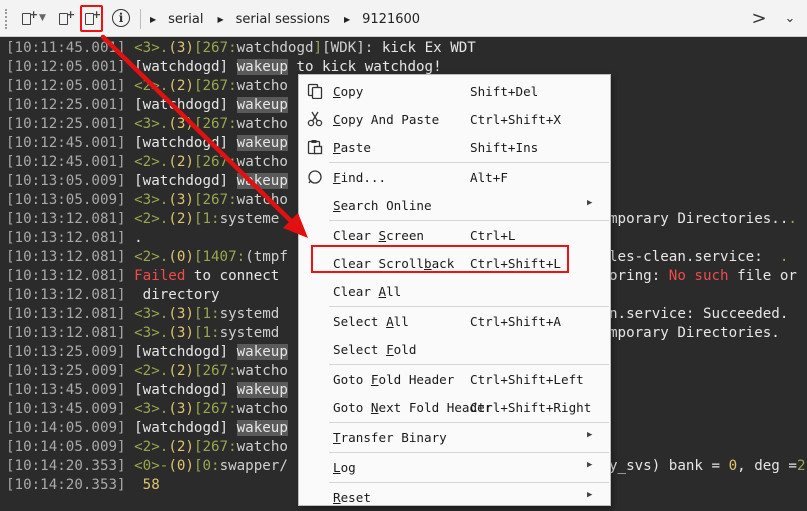  What do you see at coordinates (504, 147) in the screenshot?
I see `menu-item-shortcut: Shift+Ins` at bounding box center [504, 147].